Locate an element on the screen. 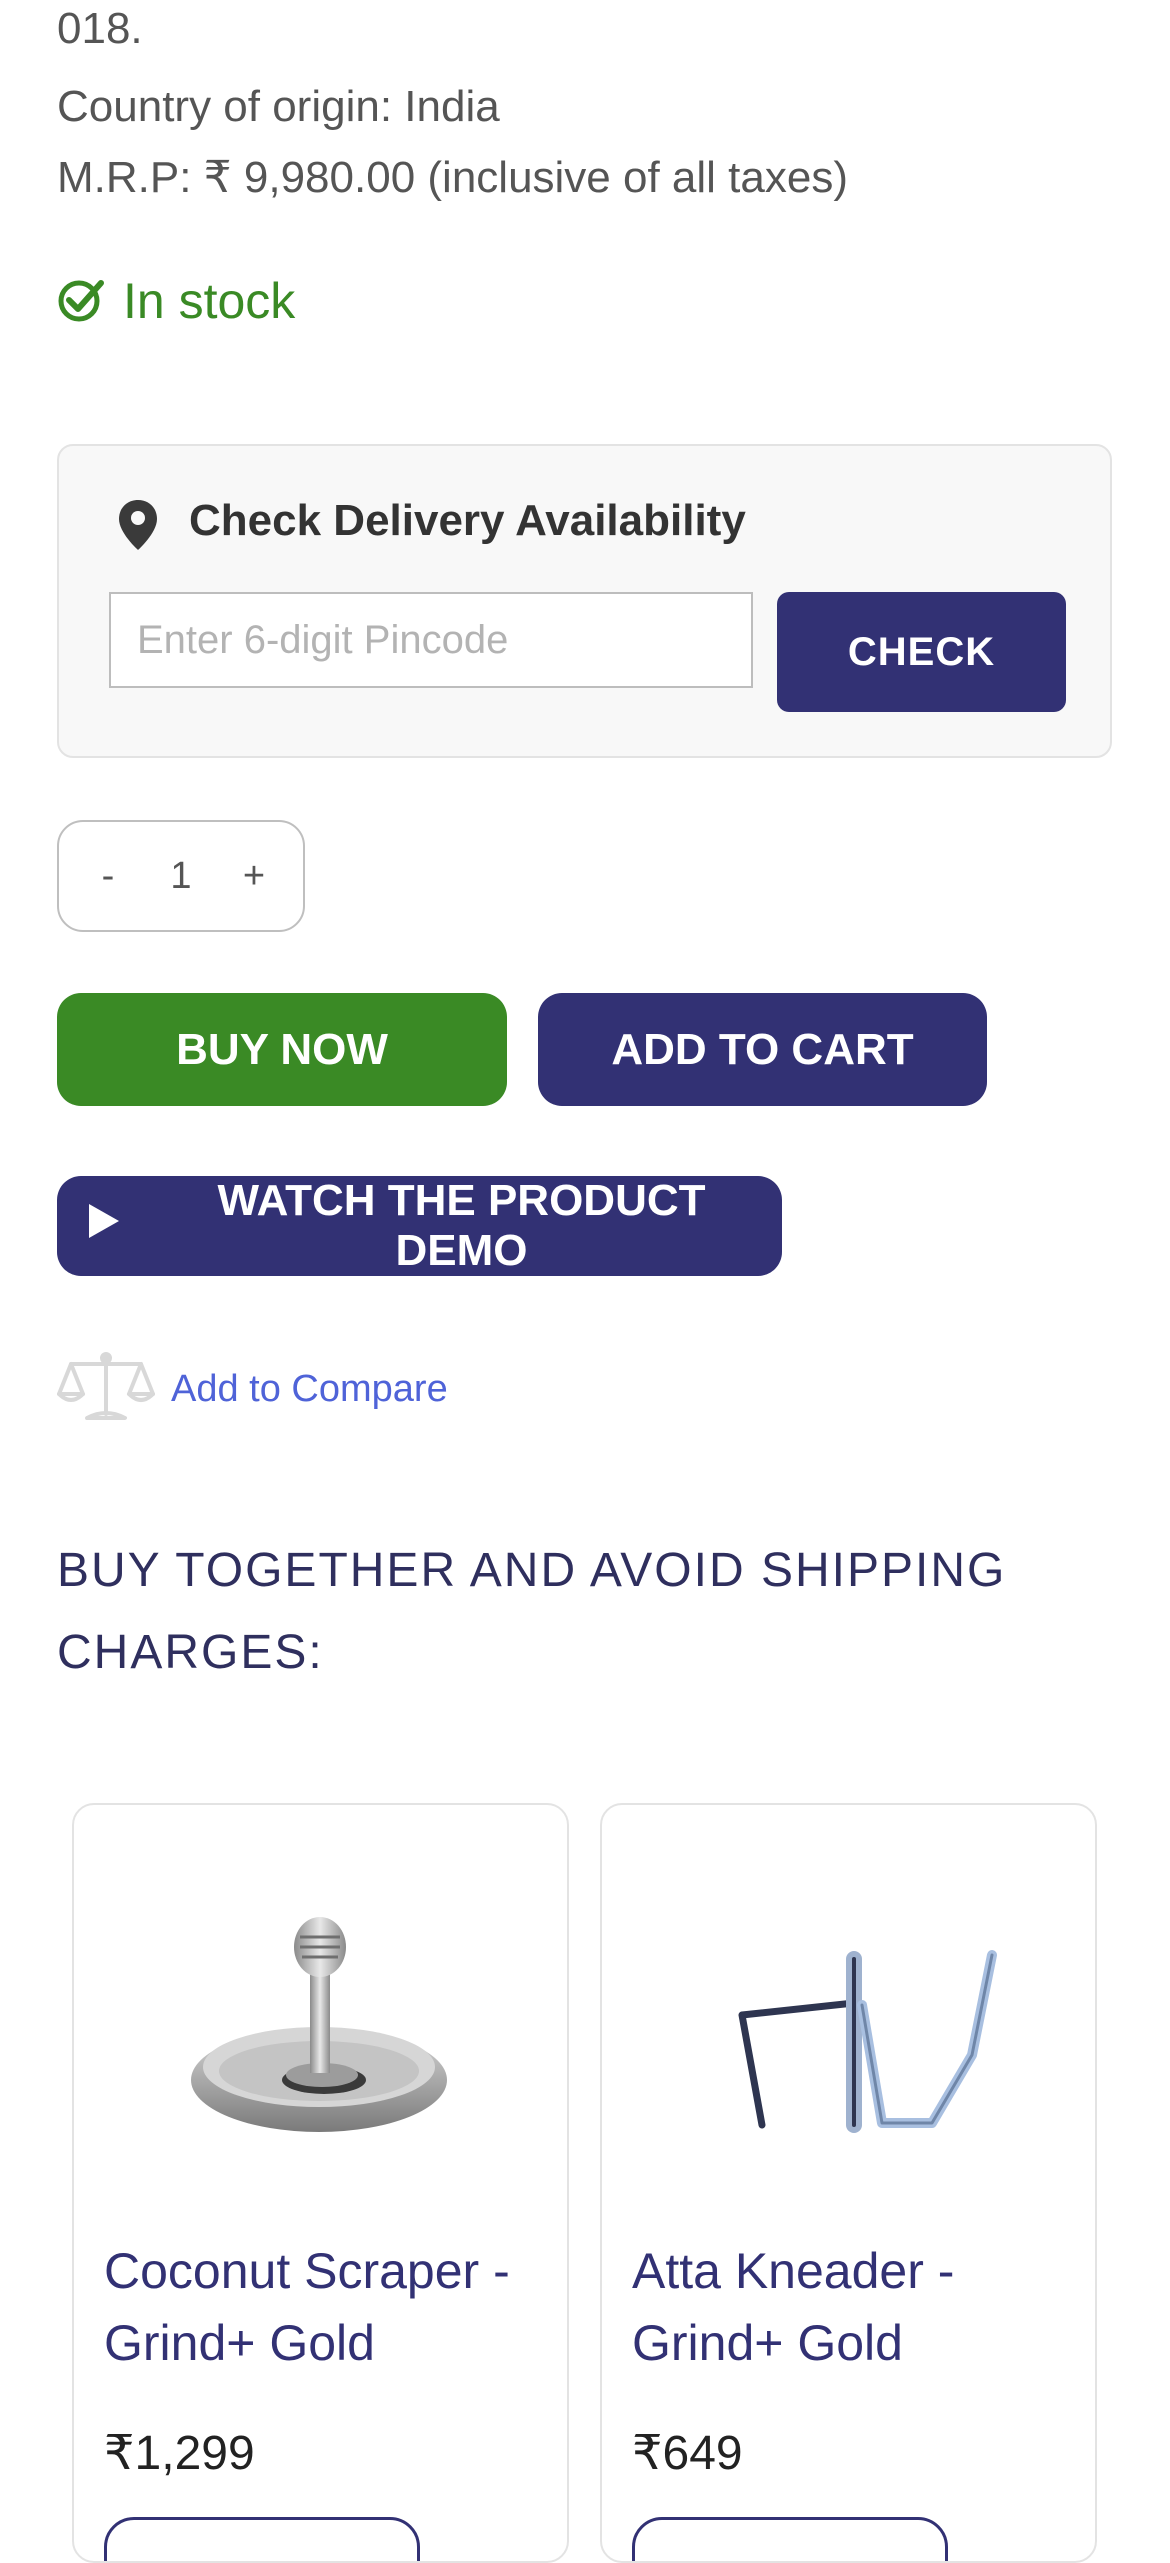 The height and width of the screenshot is (2563, 1170). product-card: Coconut Scraper - Grind+ Gold ₹1,299 is located at coordinates (320, 2183).